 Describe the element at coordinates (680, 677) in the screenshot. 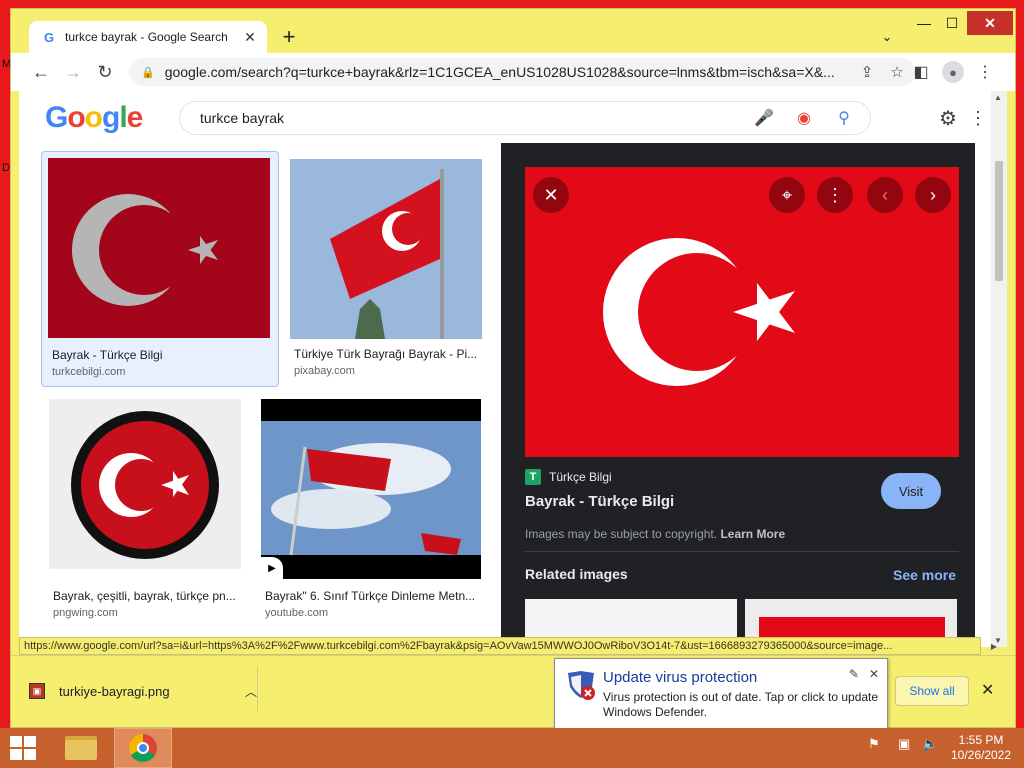

I see `notification-title: Update virus protection` at that location.